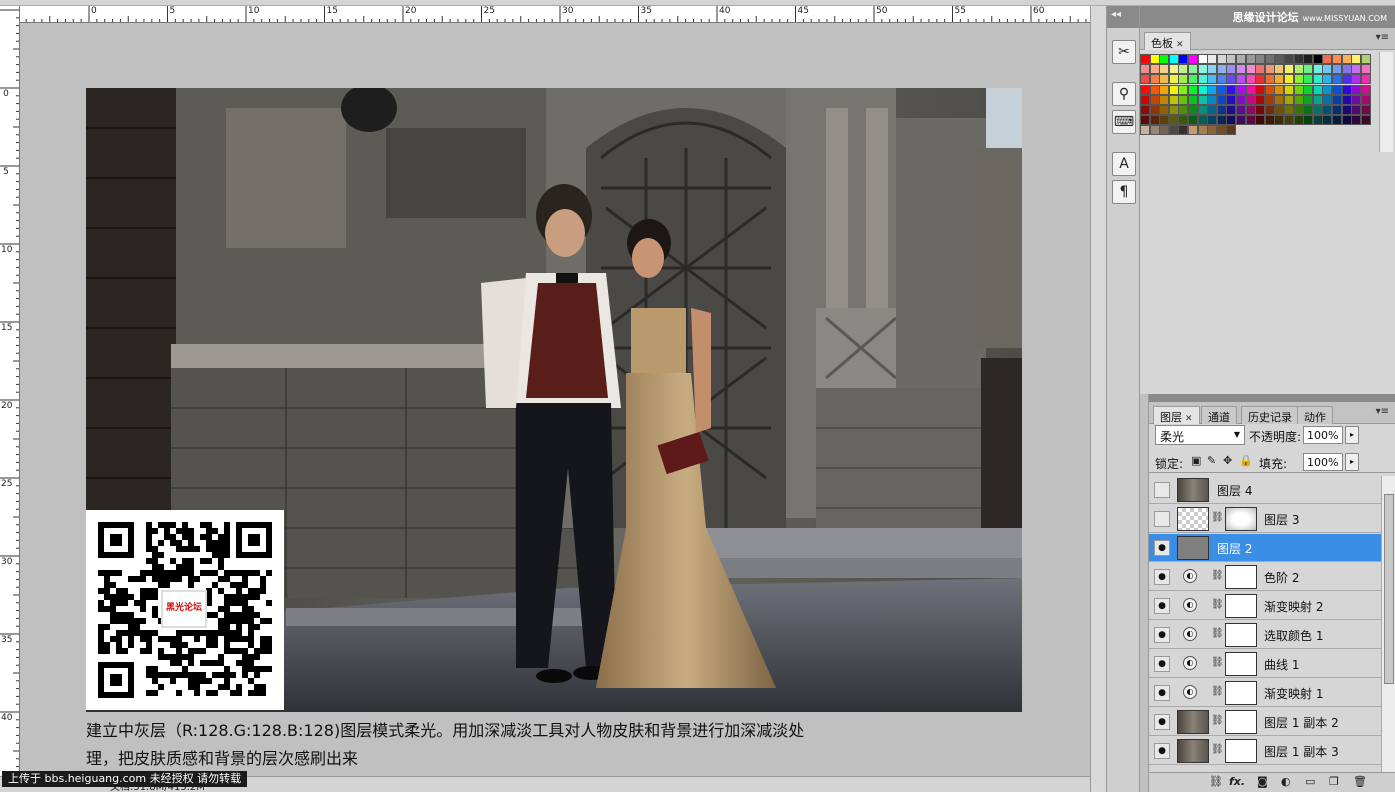 Image resolution: width=1395 pixels, height=792 pixels. Describe the element at coordinates (1310, 781) in the screenshot. I see `new-group-icon: ▭` at that location.